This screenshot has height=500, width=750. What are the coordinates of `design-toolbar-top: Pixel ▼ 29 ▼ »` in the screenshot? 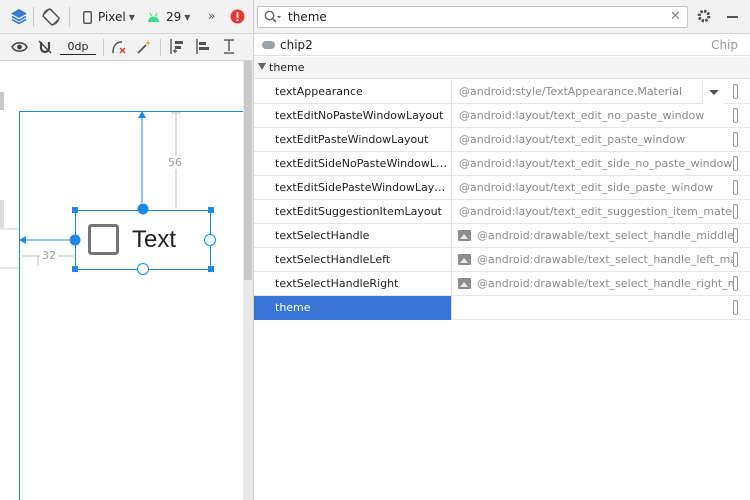 It's located at (126, 17).